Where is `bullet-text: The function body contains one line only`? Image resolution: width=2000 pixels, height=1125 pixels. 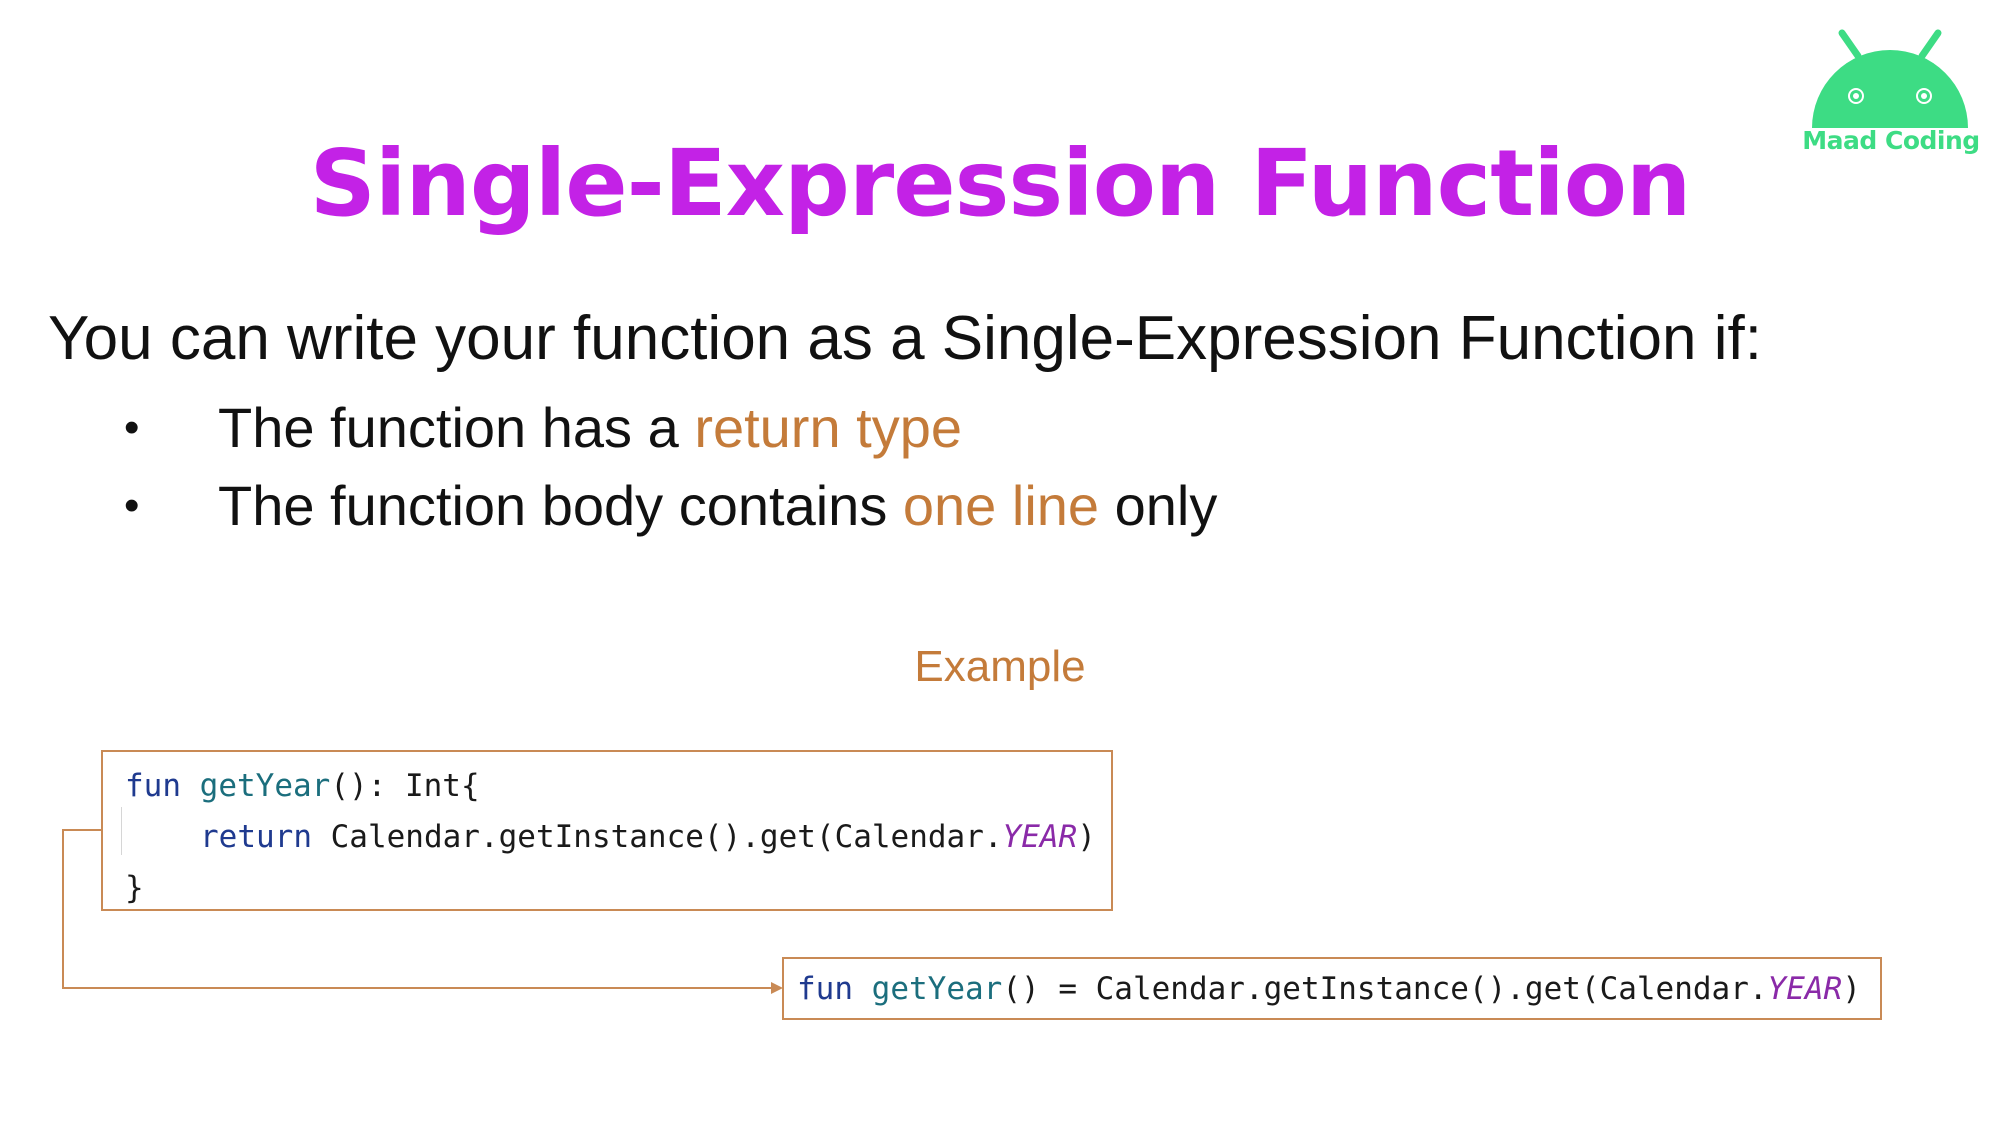 bullet-text: The function body contains one line only is located at coordinates (717, 506).